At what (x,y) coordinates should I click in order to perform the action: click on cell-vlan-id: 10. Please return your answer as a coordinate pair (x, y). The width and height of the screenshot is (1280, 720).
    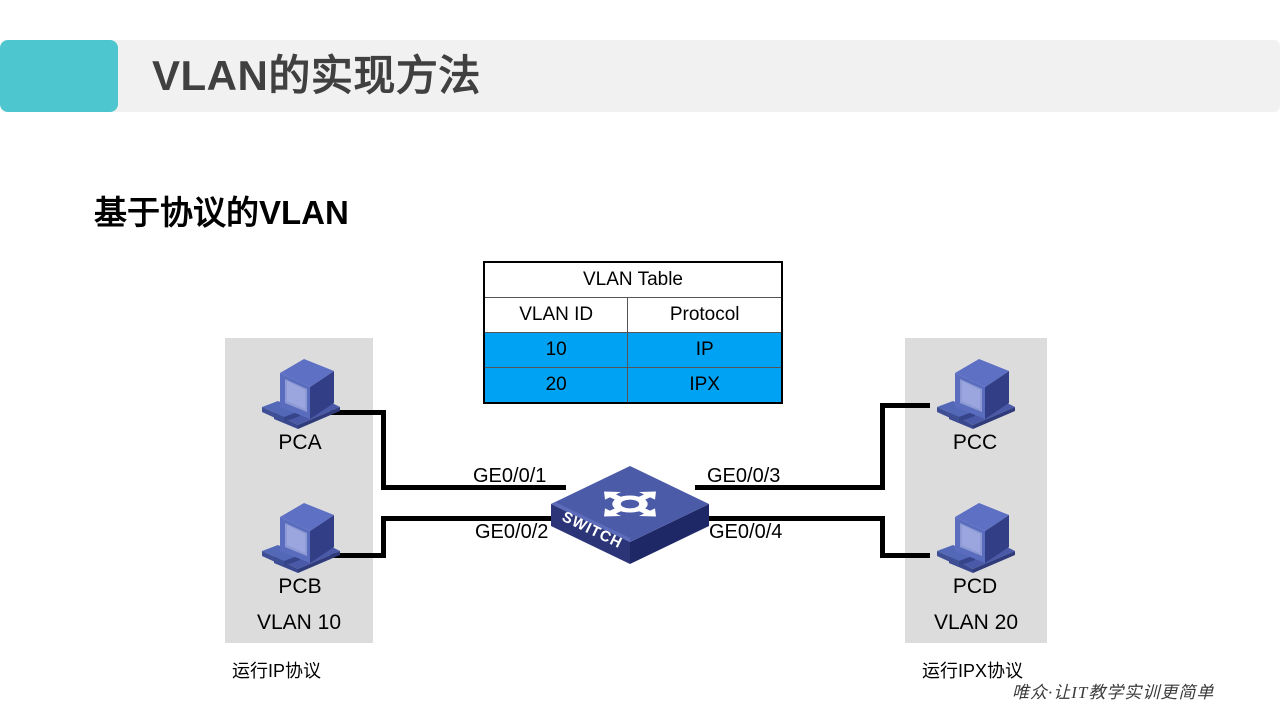
    Looking at the image, I should click on (556, 350).